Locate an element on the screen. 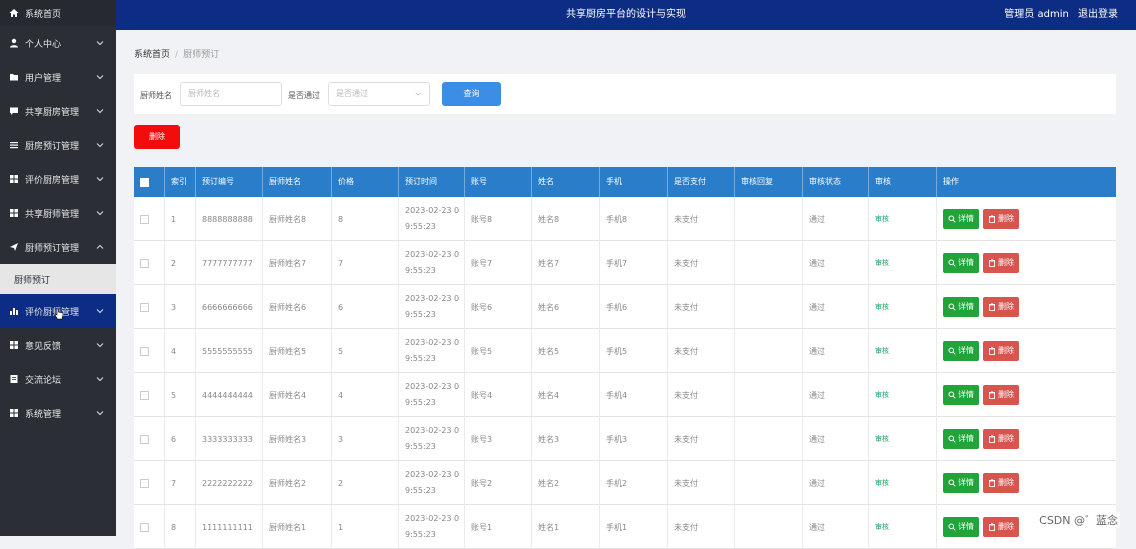 This screenshot has width=1136, height=549. select-all-checkbox is located at coordinates (144, 182).